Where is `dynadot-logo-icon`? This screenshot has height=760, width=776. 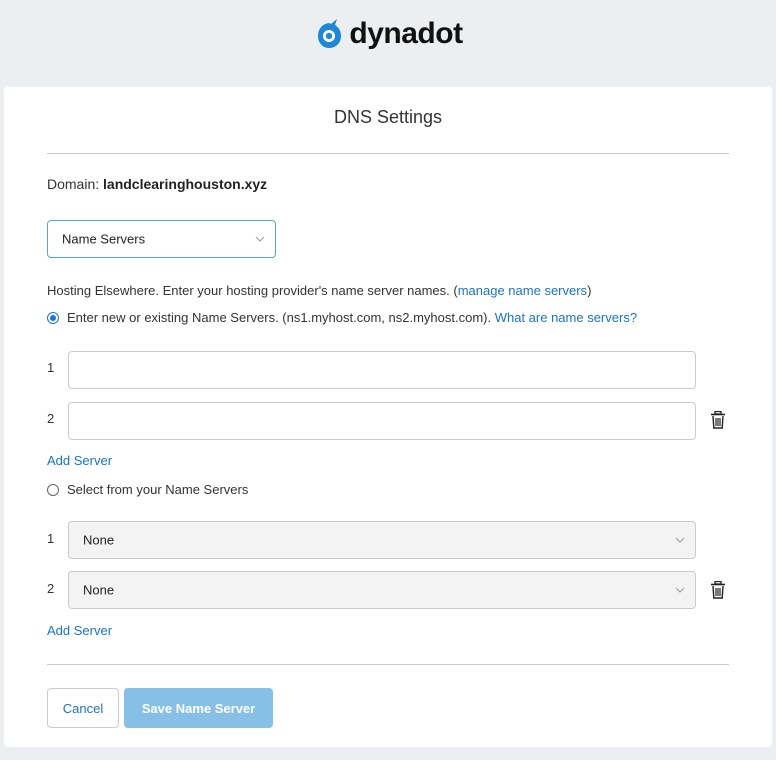
dynadot-logo-icon is located at coordinates (330, 33).